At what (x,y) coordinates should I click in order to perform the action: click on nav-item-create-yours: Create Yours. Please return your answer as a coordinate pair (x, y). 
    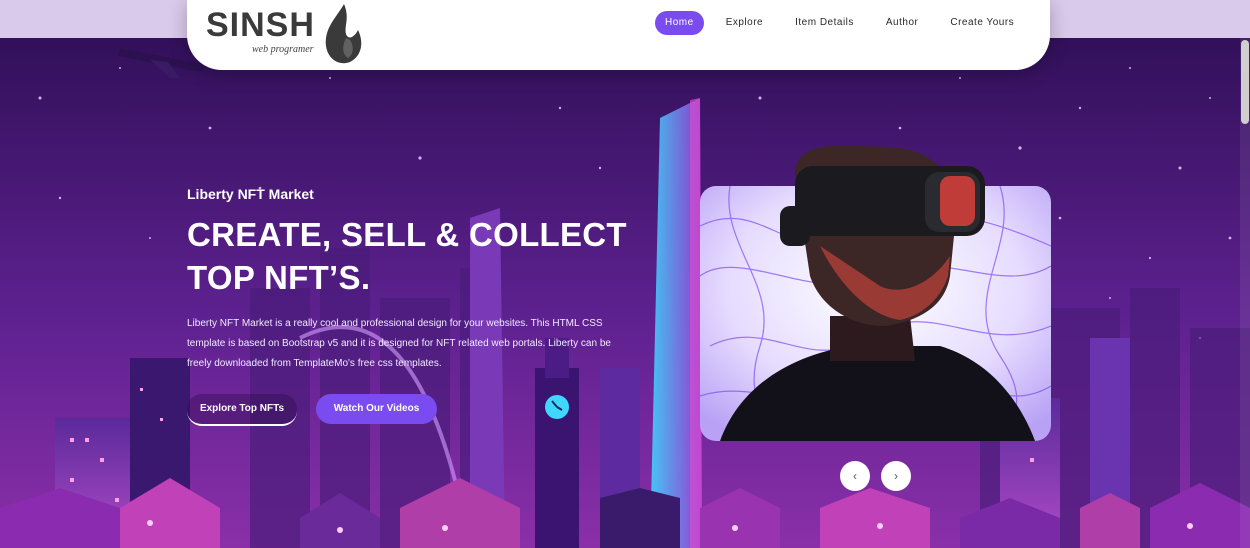
    Looking at the image, I should click on (982, 23).